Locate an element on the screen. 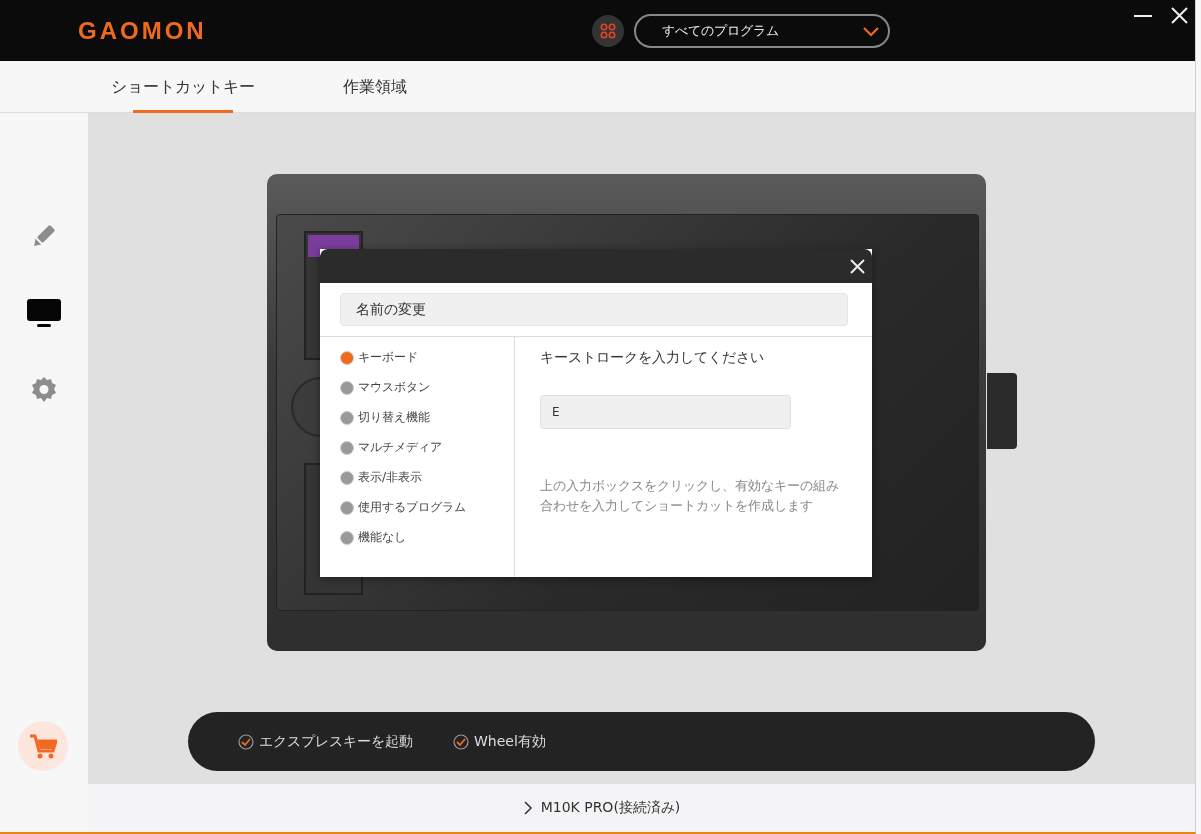 This screenshot has height=834, width=1201. dialog-close-button is located at coordinates (857, 266).